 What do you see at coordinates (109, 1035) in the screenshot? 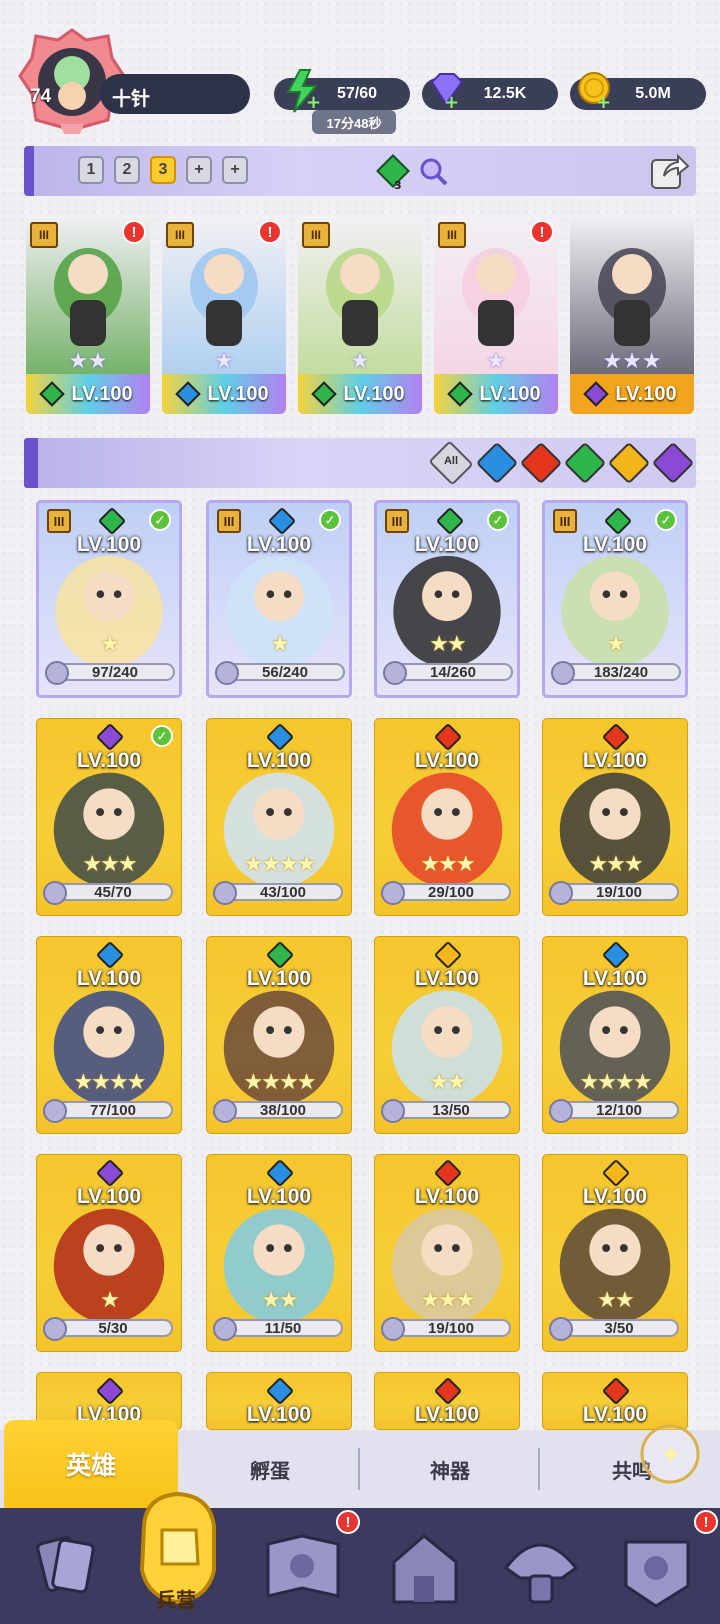
I see `hero-card: LV.100 ★★★★ 77/100` at bounding box center [109, 1035].